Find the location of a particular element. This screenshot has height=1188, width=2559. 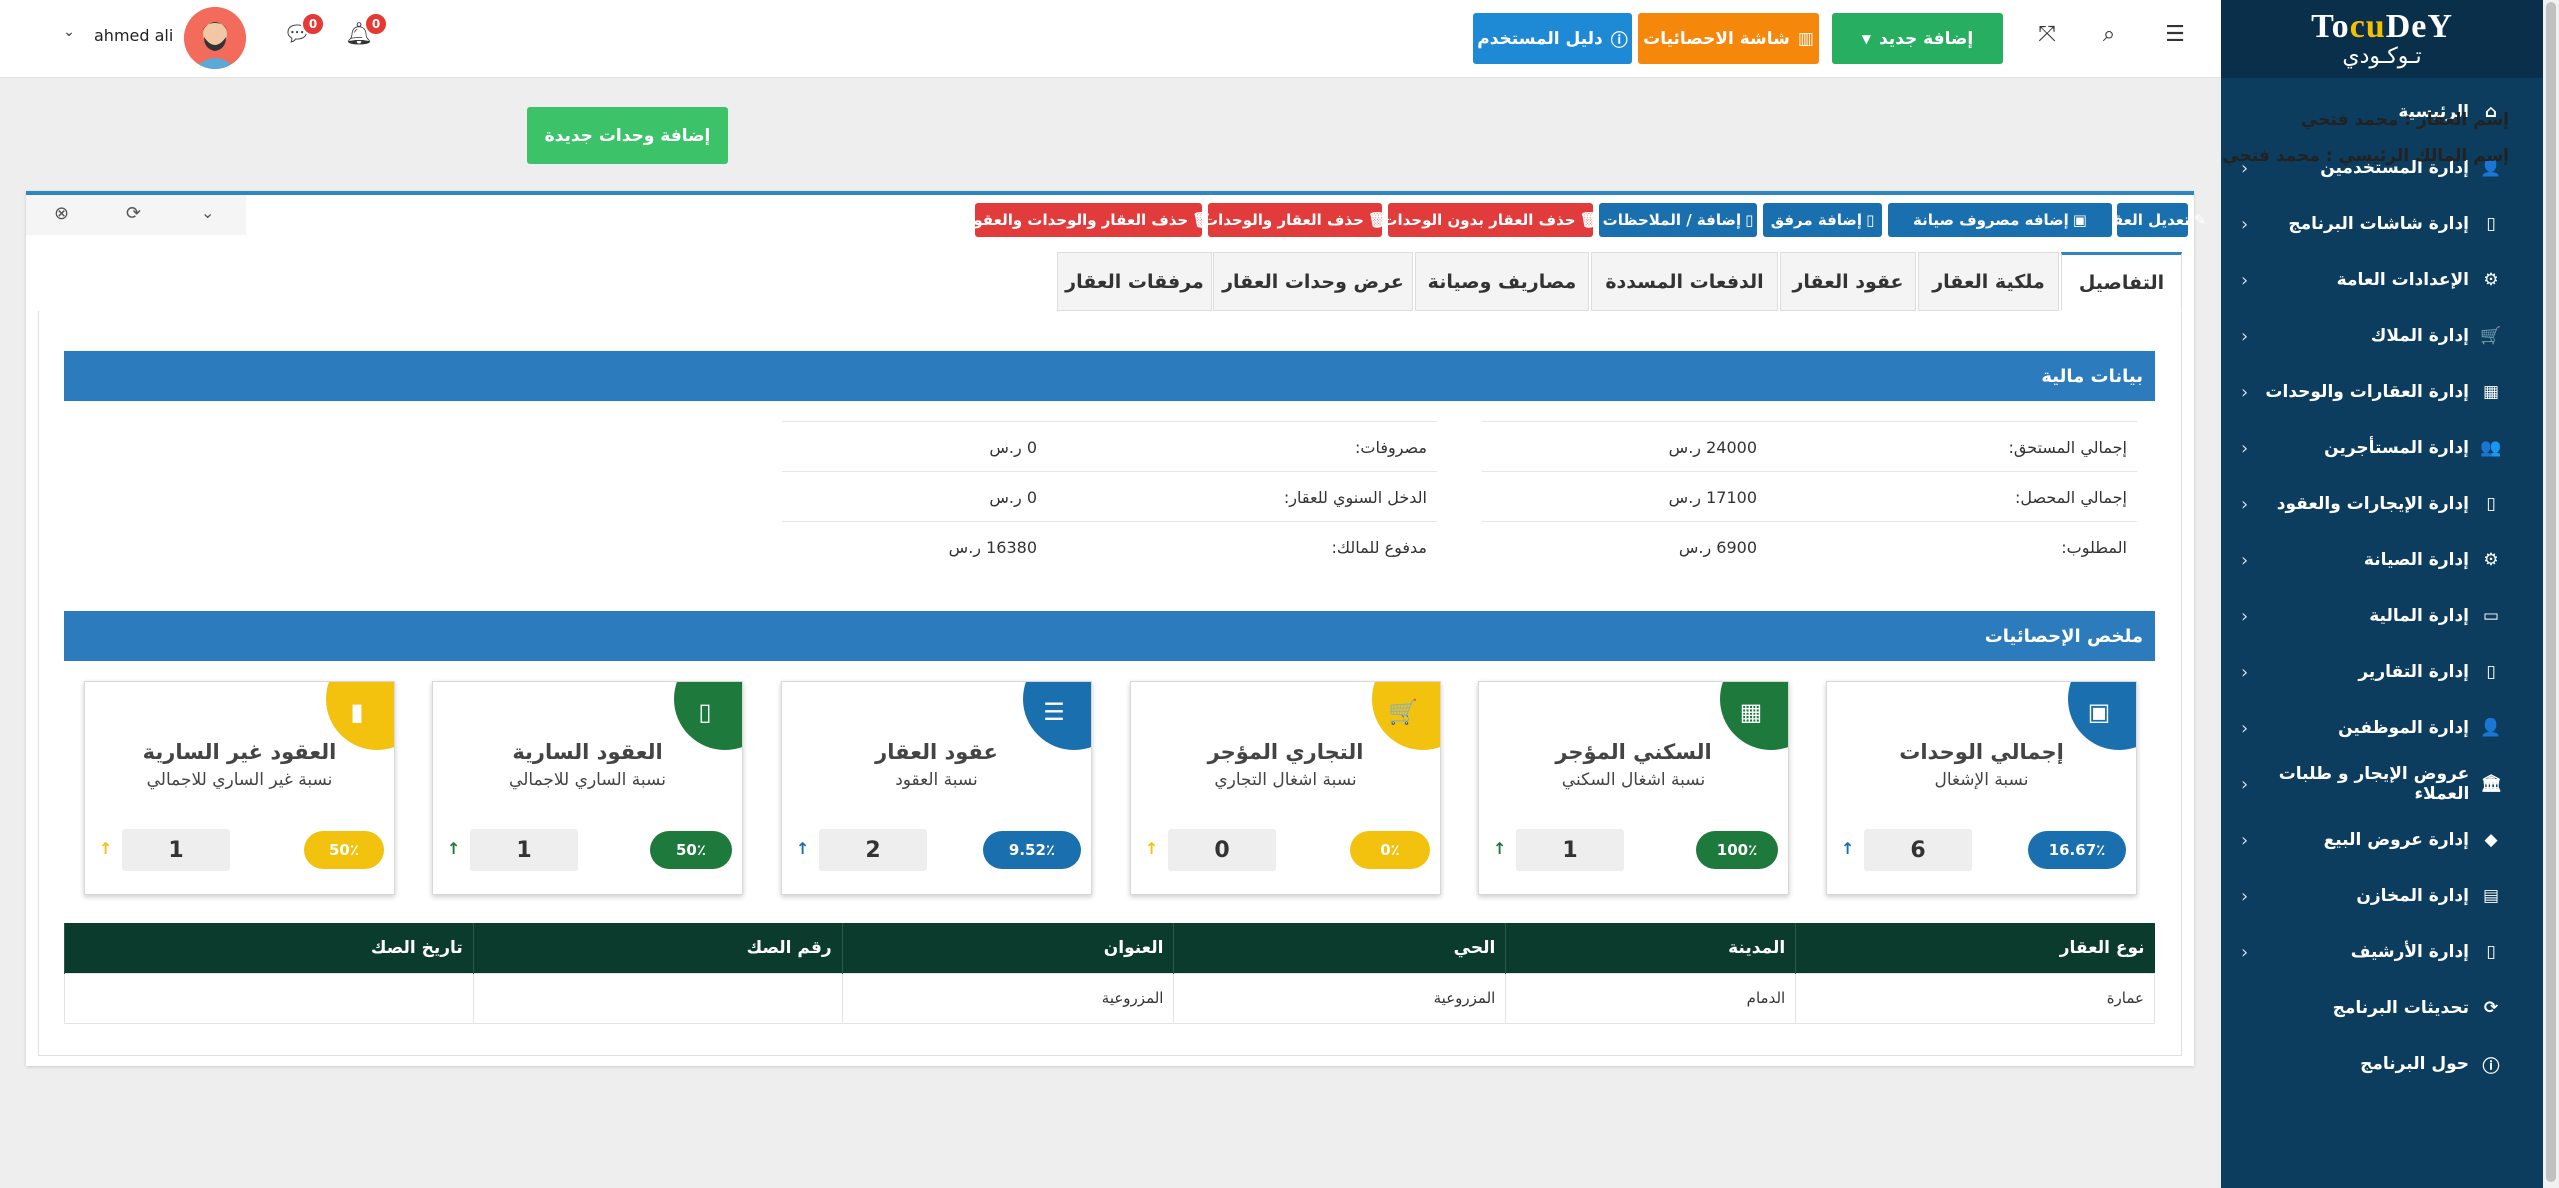

sidebar-item-label: إدارة الإيجارات والعقود is located at coordinates (2372, 504).